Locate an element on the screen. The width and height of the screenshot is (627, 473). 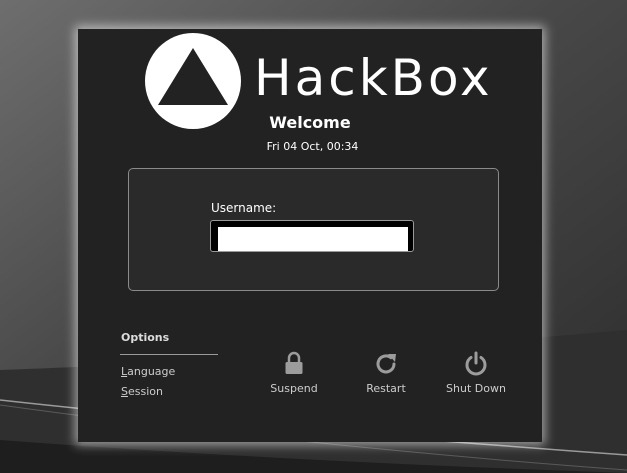
username-field is located at coordinates (312, 236).